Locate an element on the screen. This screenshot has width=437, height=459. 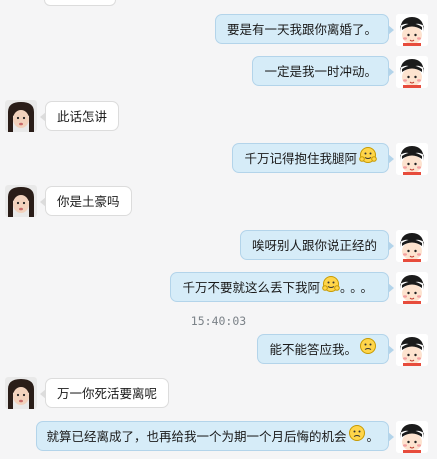
message-bubble-received: 你是土豪吗 is located at coordinates (86, 201).